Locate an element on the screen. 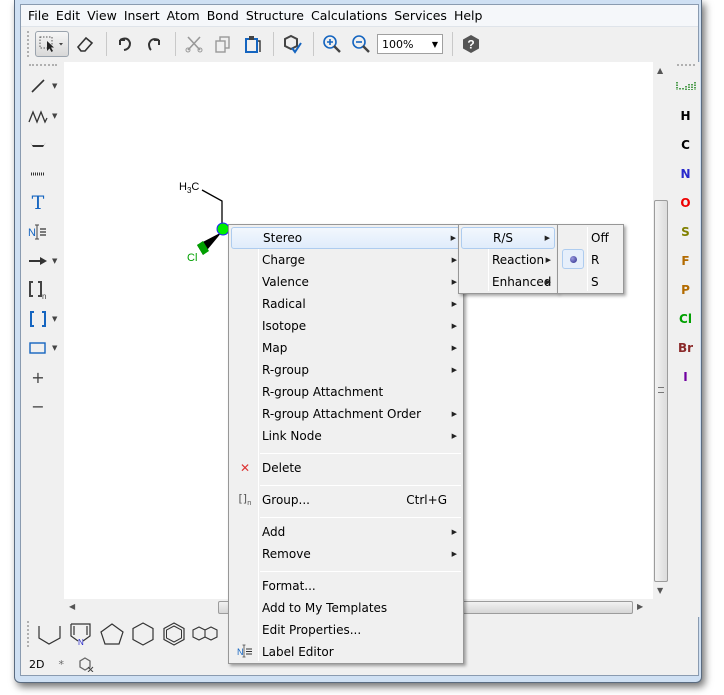 Image resolution: width=724 pixels, height=695 pixels. zoom-out-button is located at coordinates (361, 44).